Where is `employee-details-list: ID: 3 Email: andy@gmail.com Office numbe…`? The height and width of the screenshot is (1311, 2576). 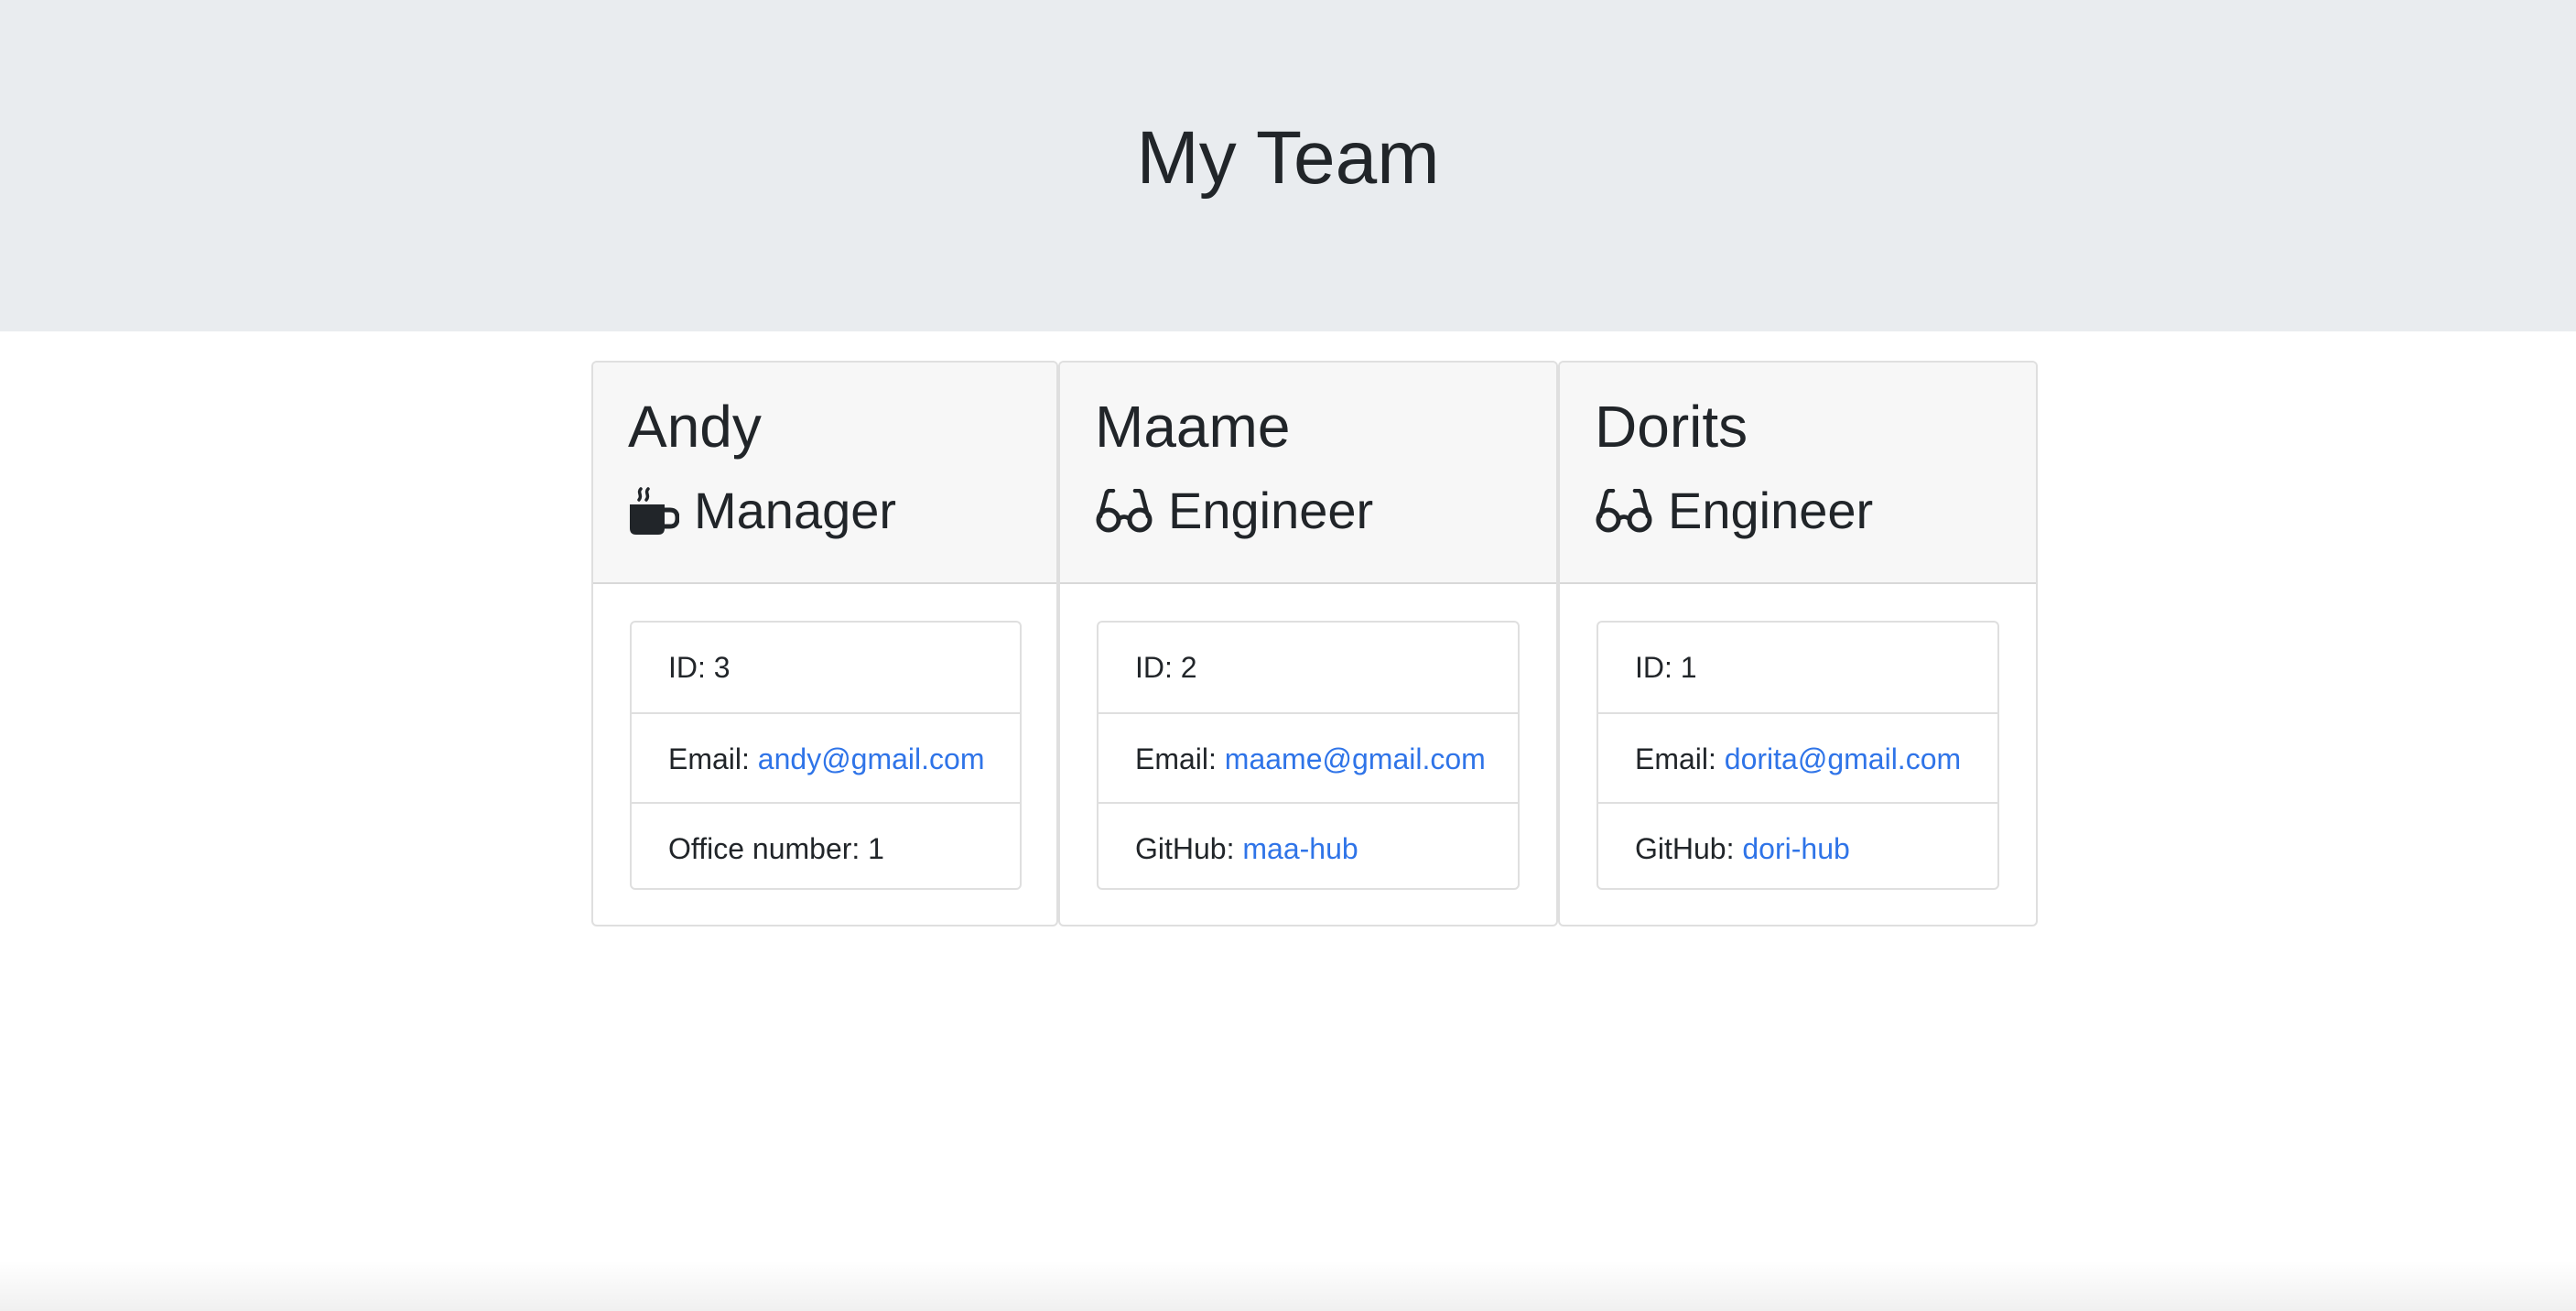
employee-details-list: ID: 3 Email: andy@gmail.com Office numbe… is located at coordinates (826, 756).